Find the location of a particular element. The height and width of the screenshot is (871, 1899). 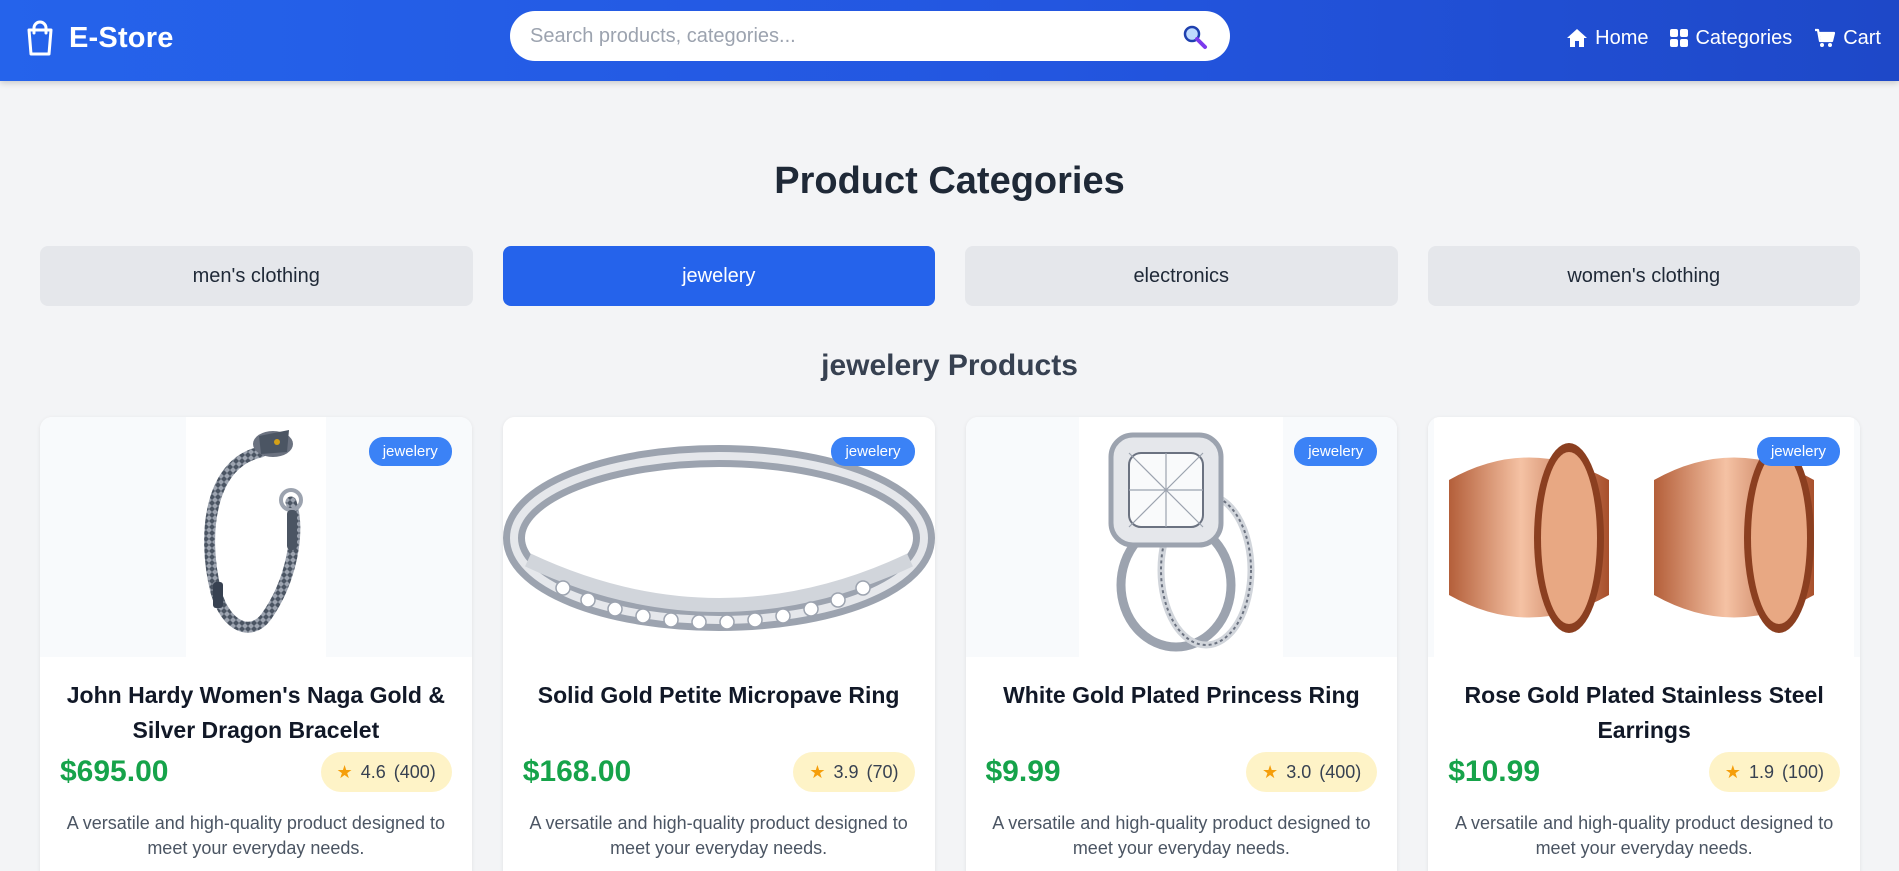

brand-logo: E-Store is located at coordinates (99, 38).